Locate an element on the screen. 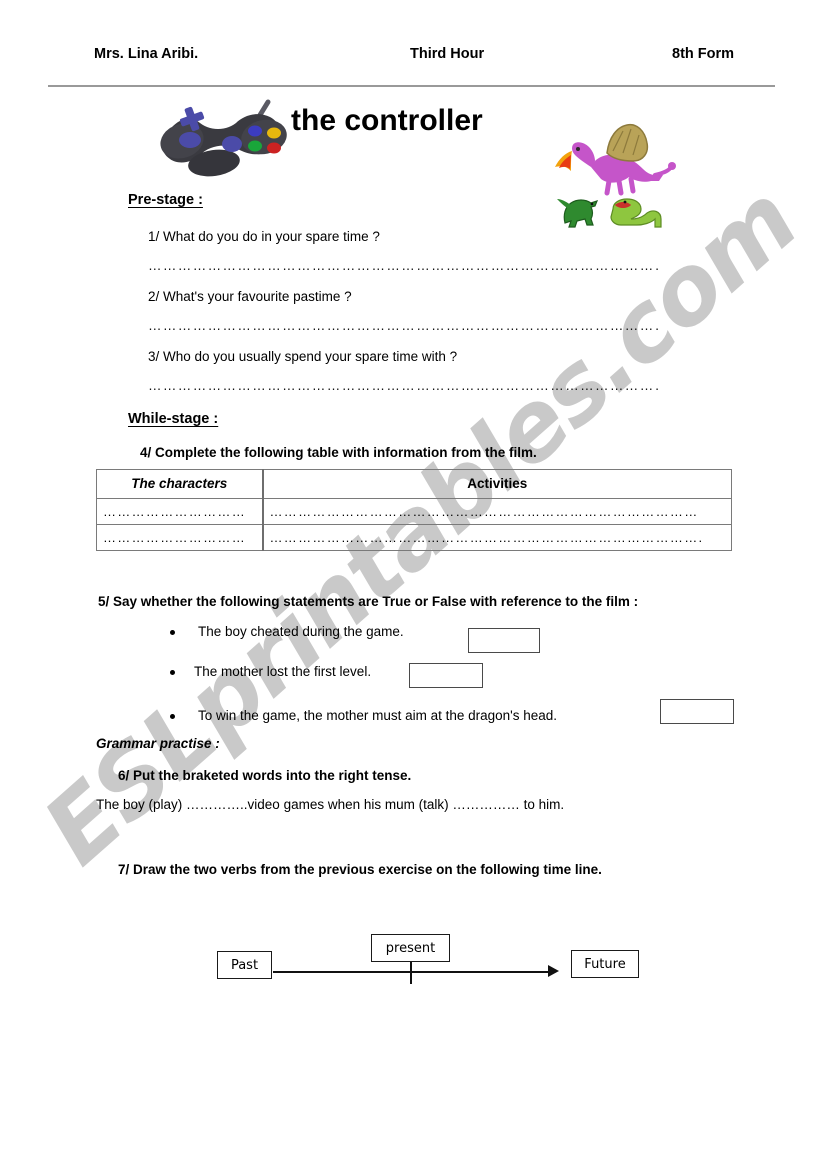  timeline-axis-line is located at coordinates (414, 972).